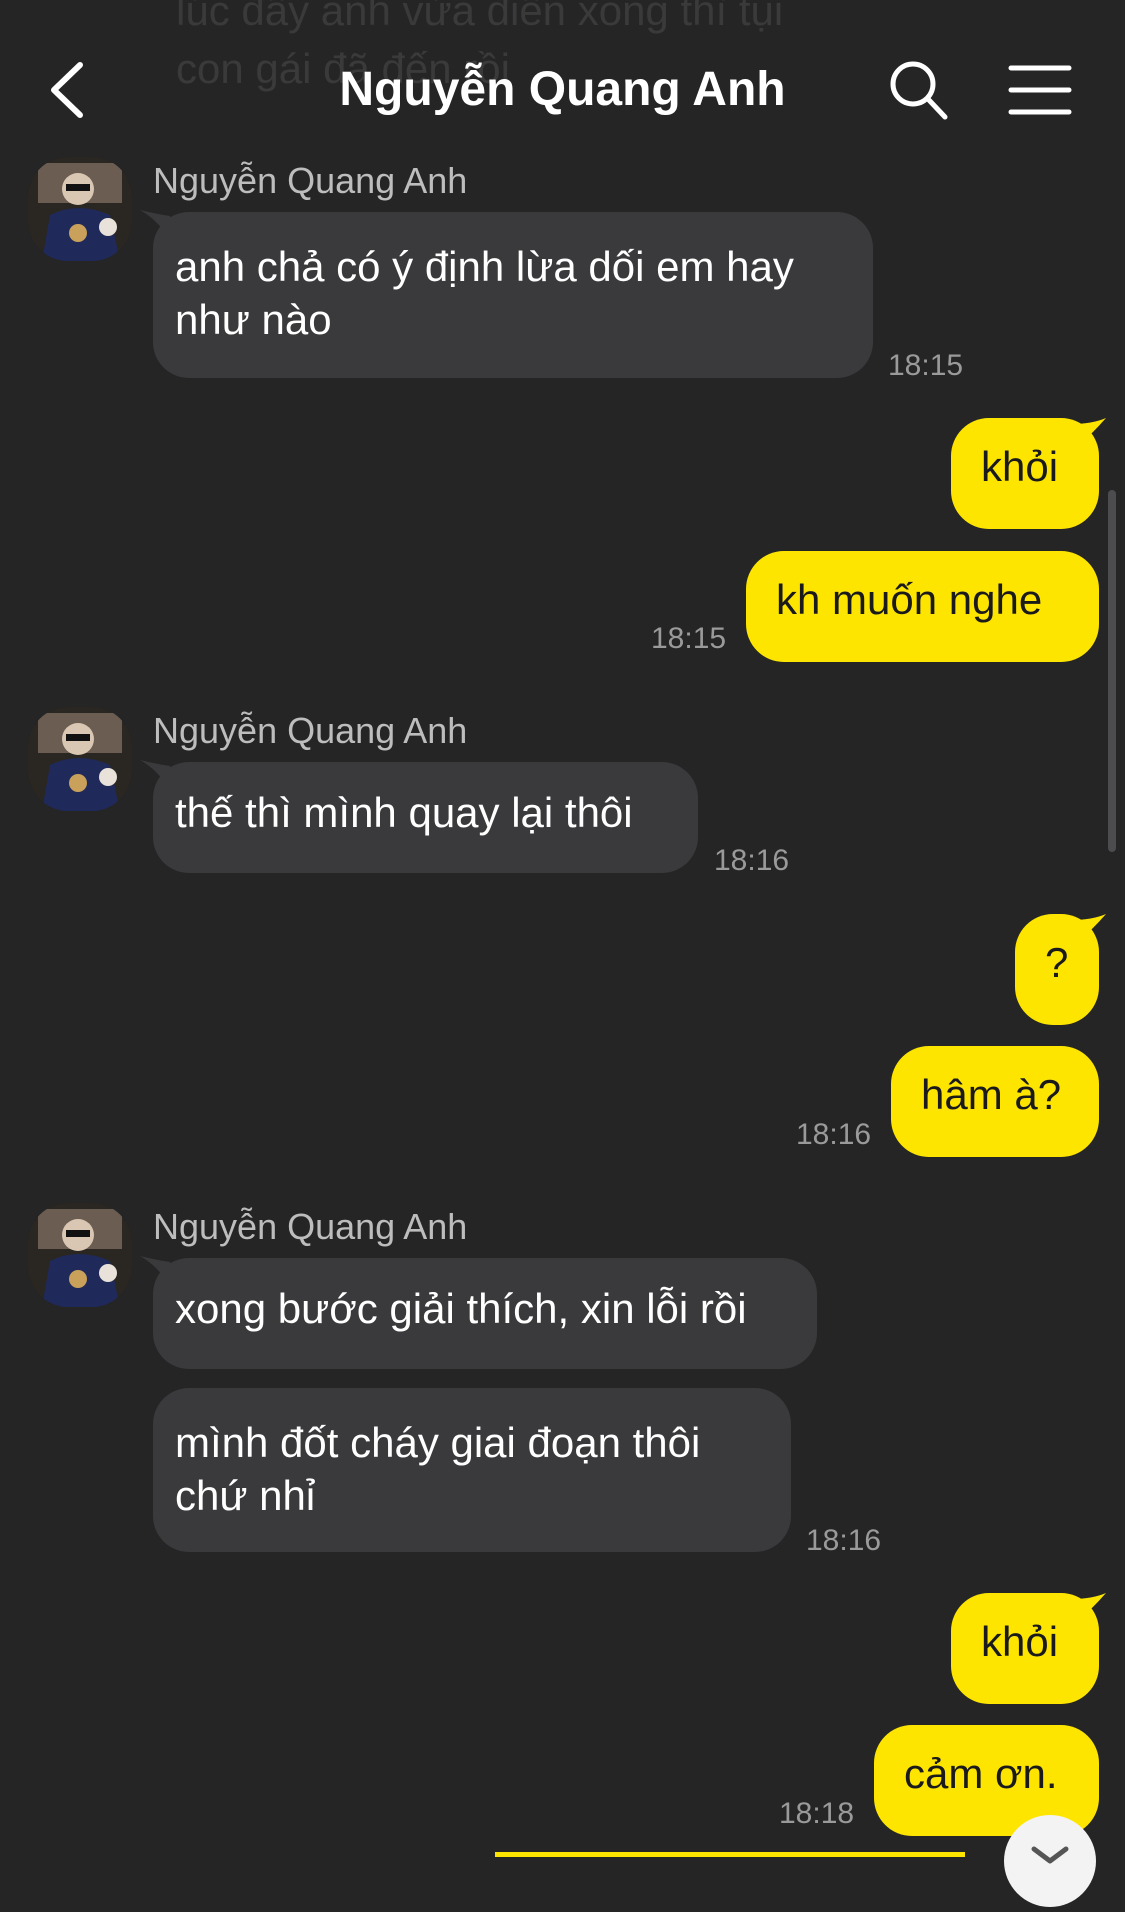  Describe the element at coordinates (513, 295) in the screenshot. I see `message-bubble-incoming: anh chả có ý định lừa dối em hay như nào` at that location.